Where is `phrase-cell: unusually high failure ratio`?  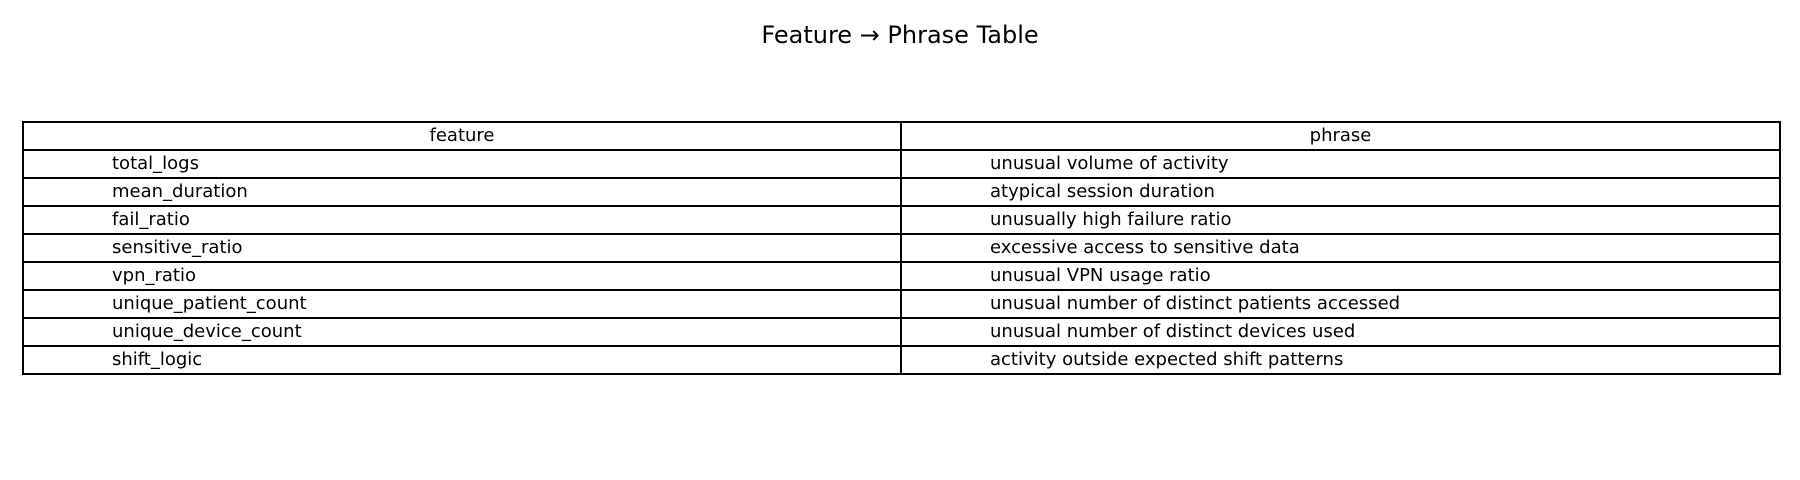 phrase-cell: unusually high failure ratio is located at coordinates (1340, 220).